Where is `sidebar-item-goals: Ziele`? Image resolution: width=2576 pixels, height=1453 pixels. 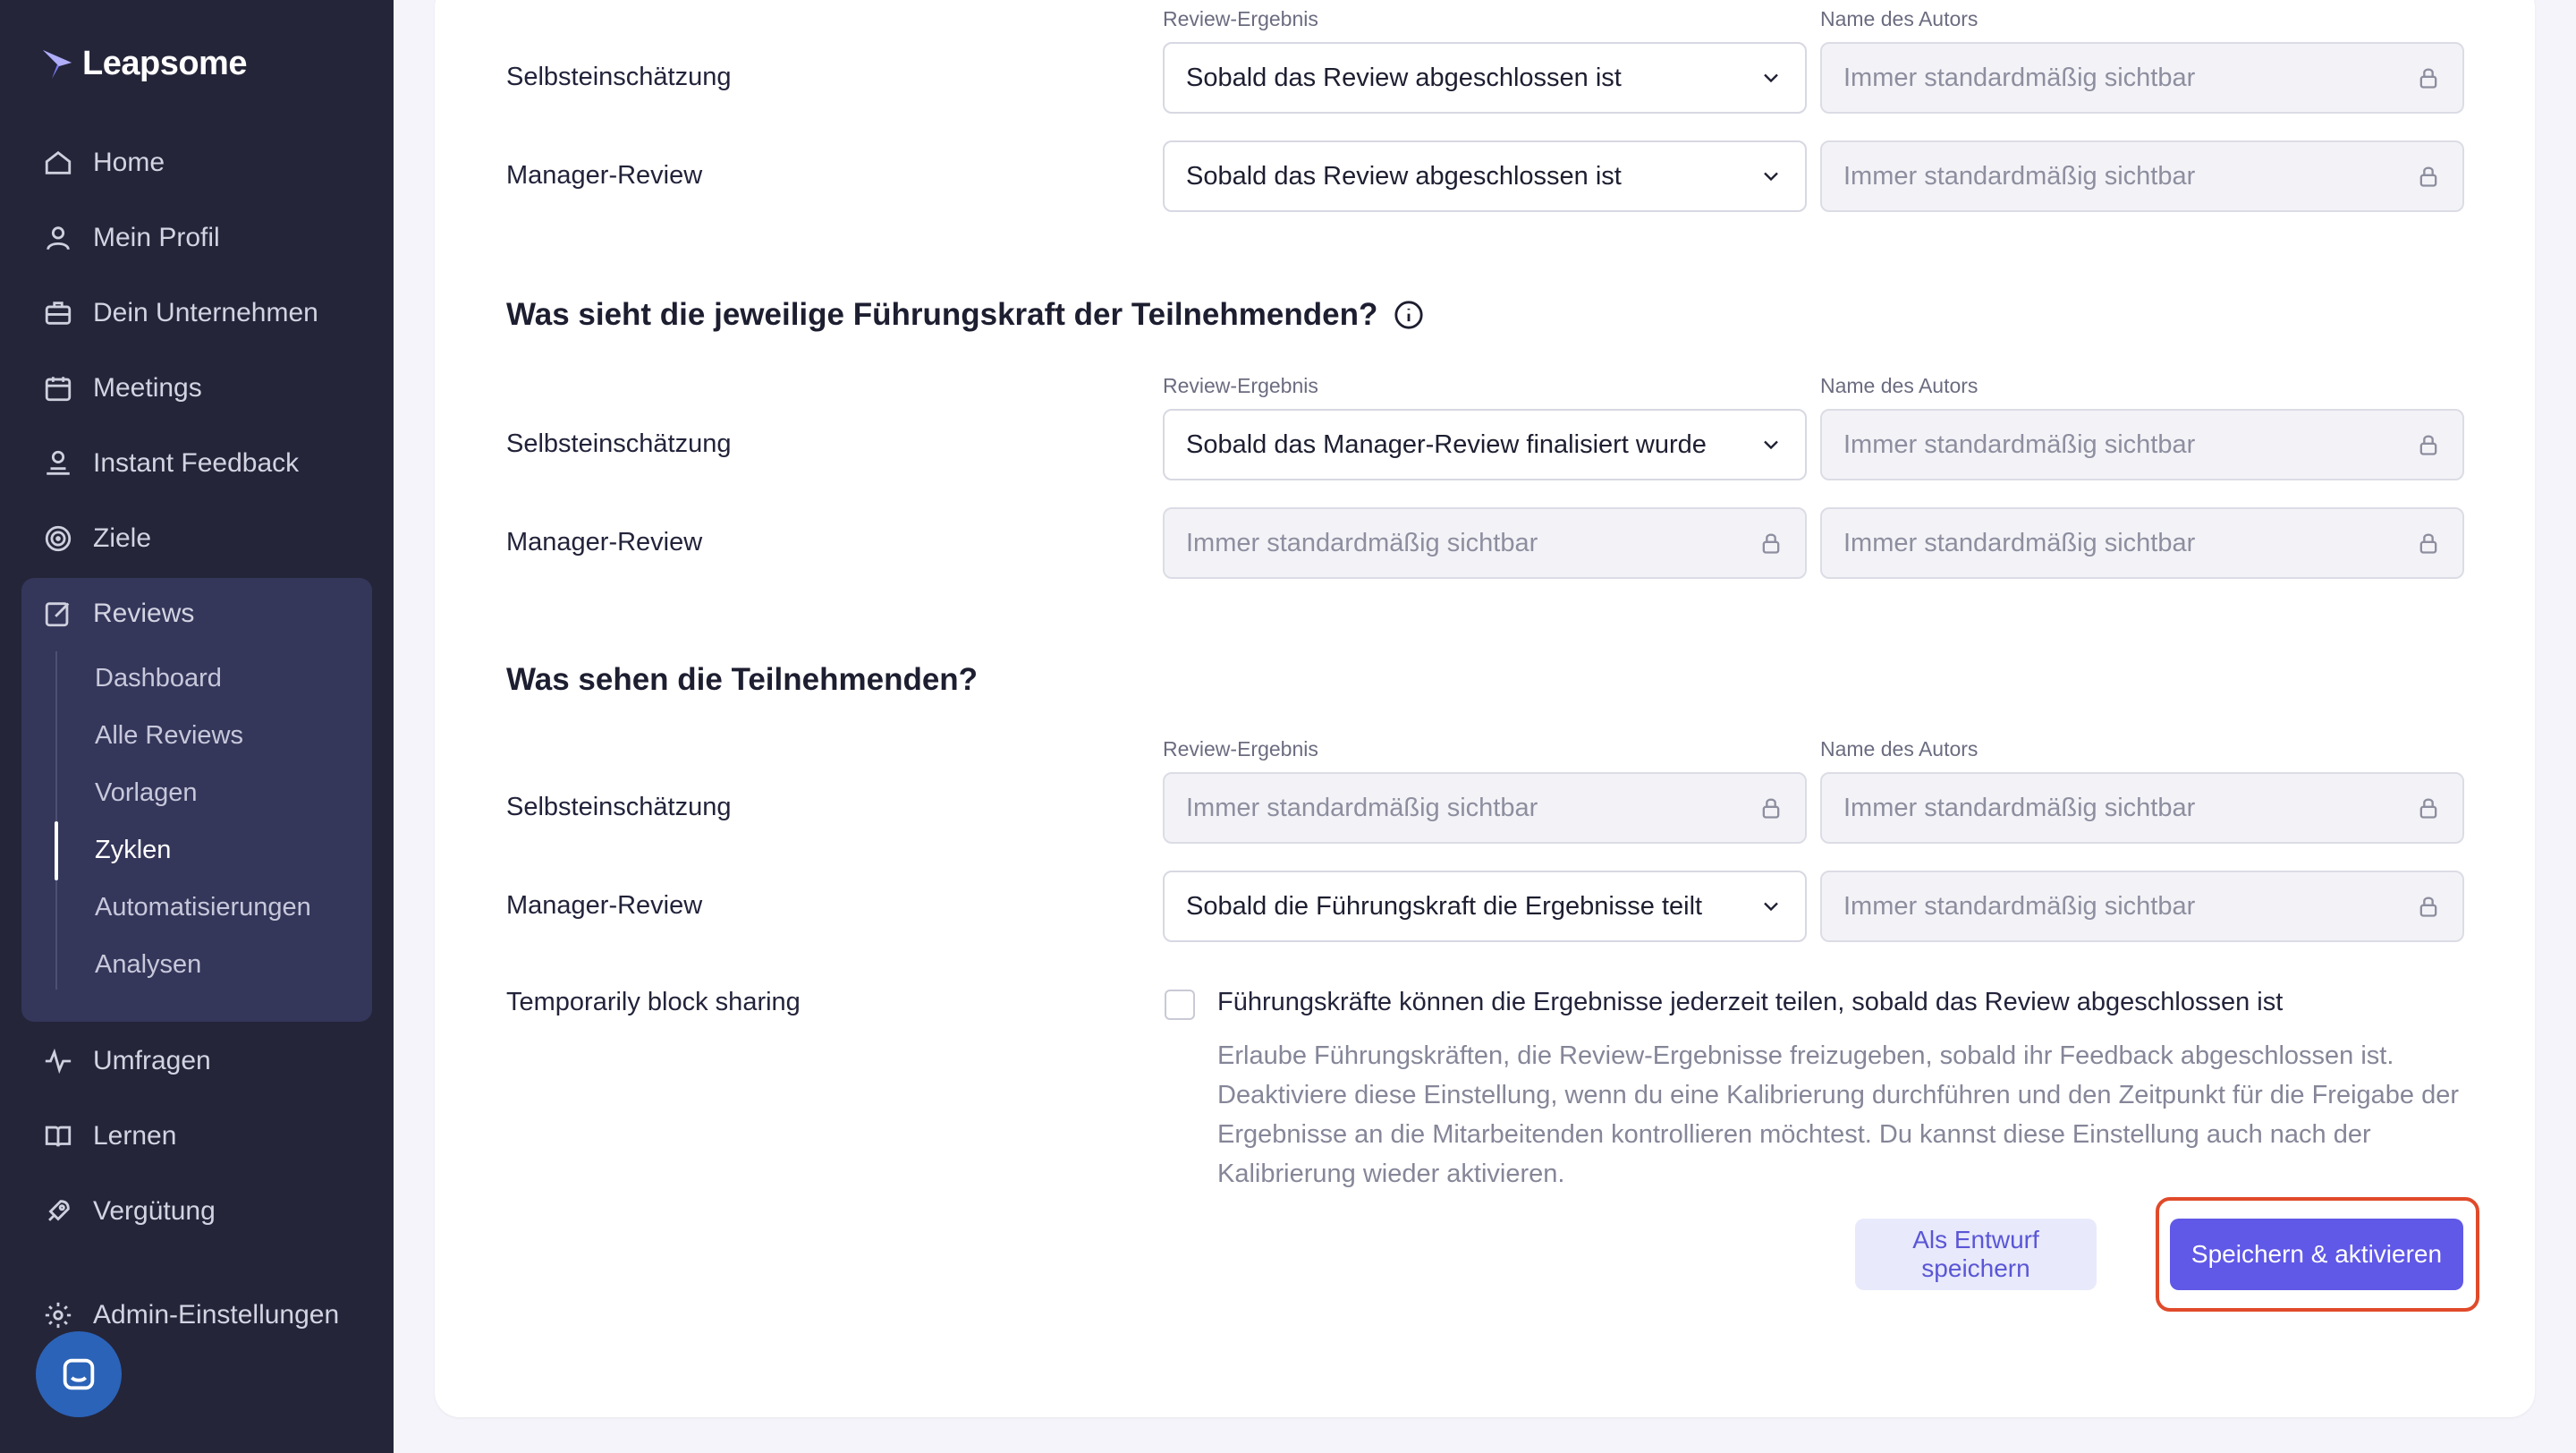
sidebar-item-goals: Ziele is located at coordinates (97, 538).